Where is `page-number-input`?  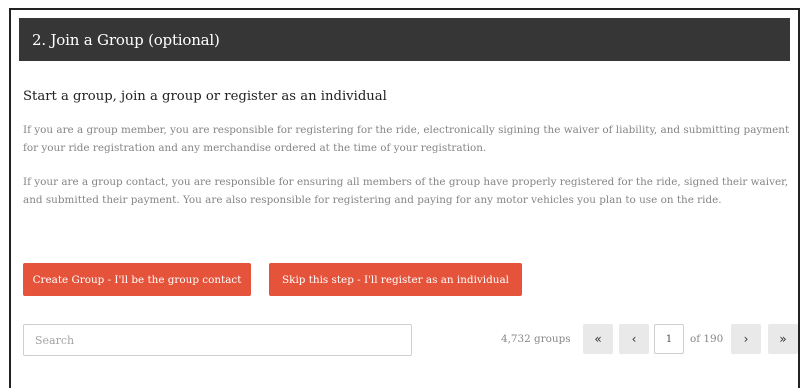 page-number-input is located at coordinates (669, 339).